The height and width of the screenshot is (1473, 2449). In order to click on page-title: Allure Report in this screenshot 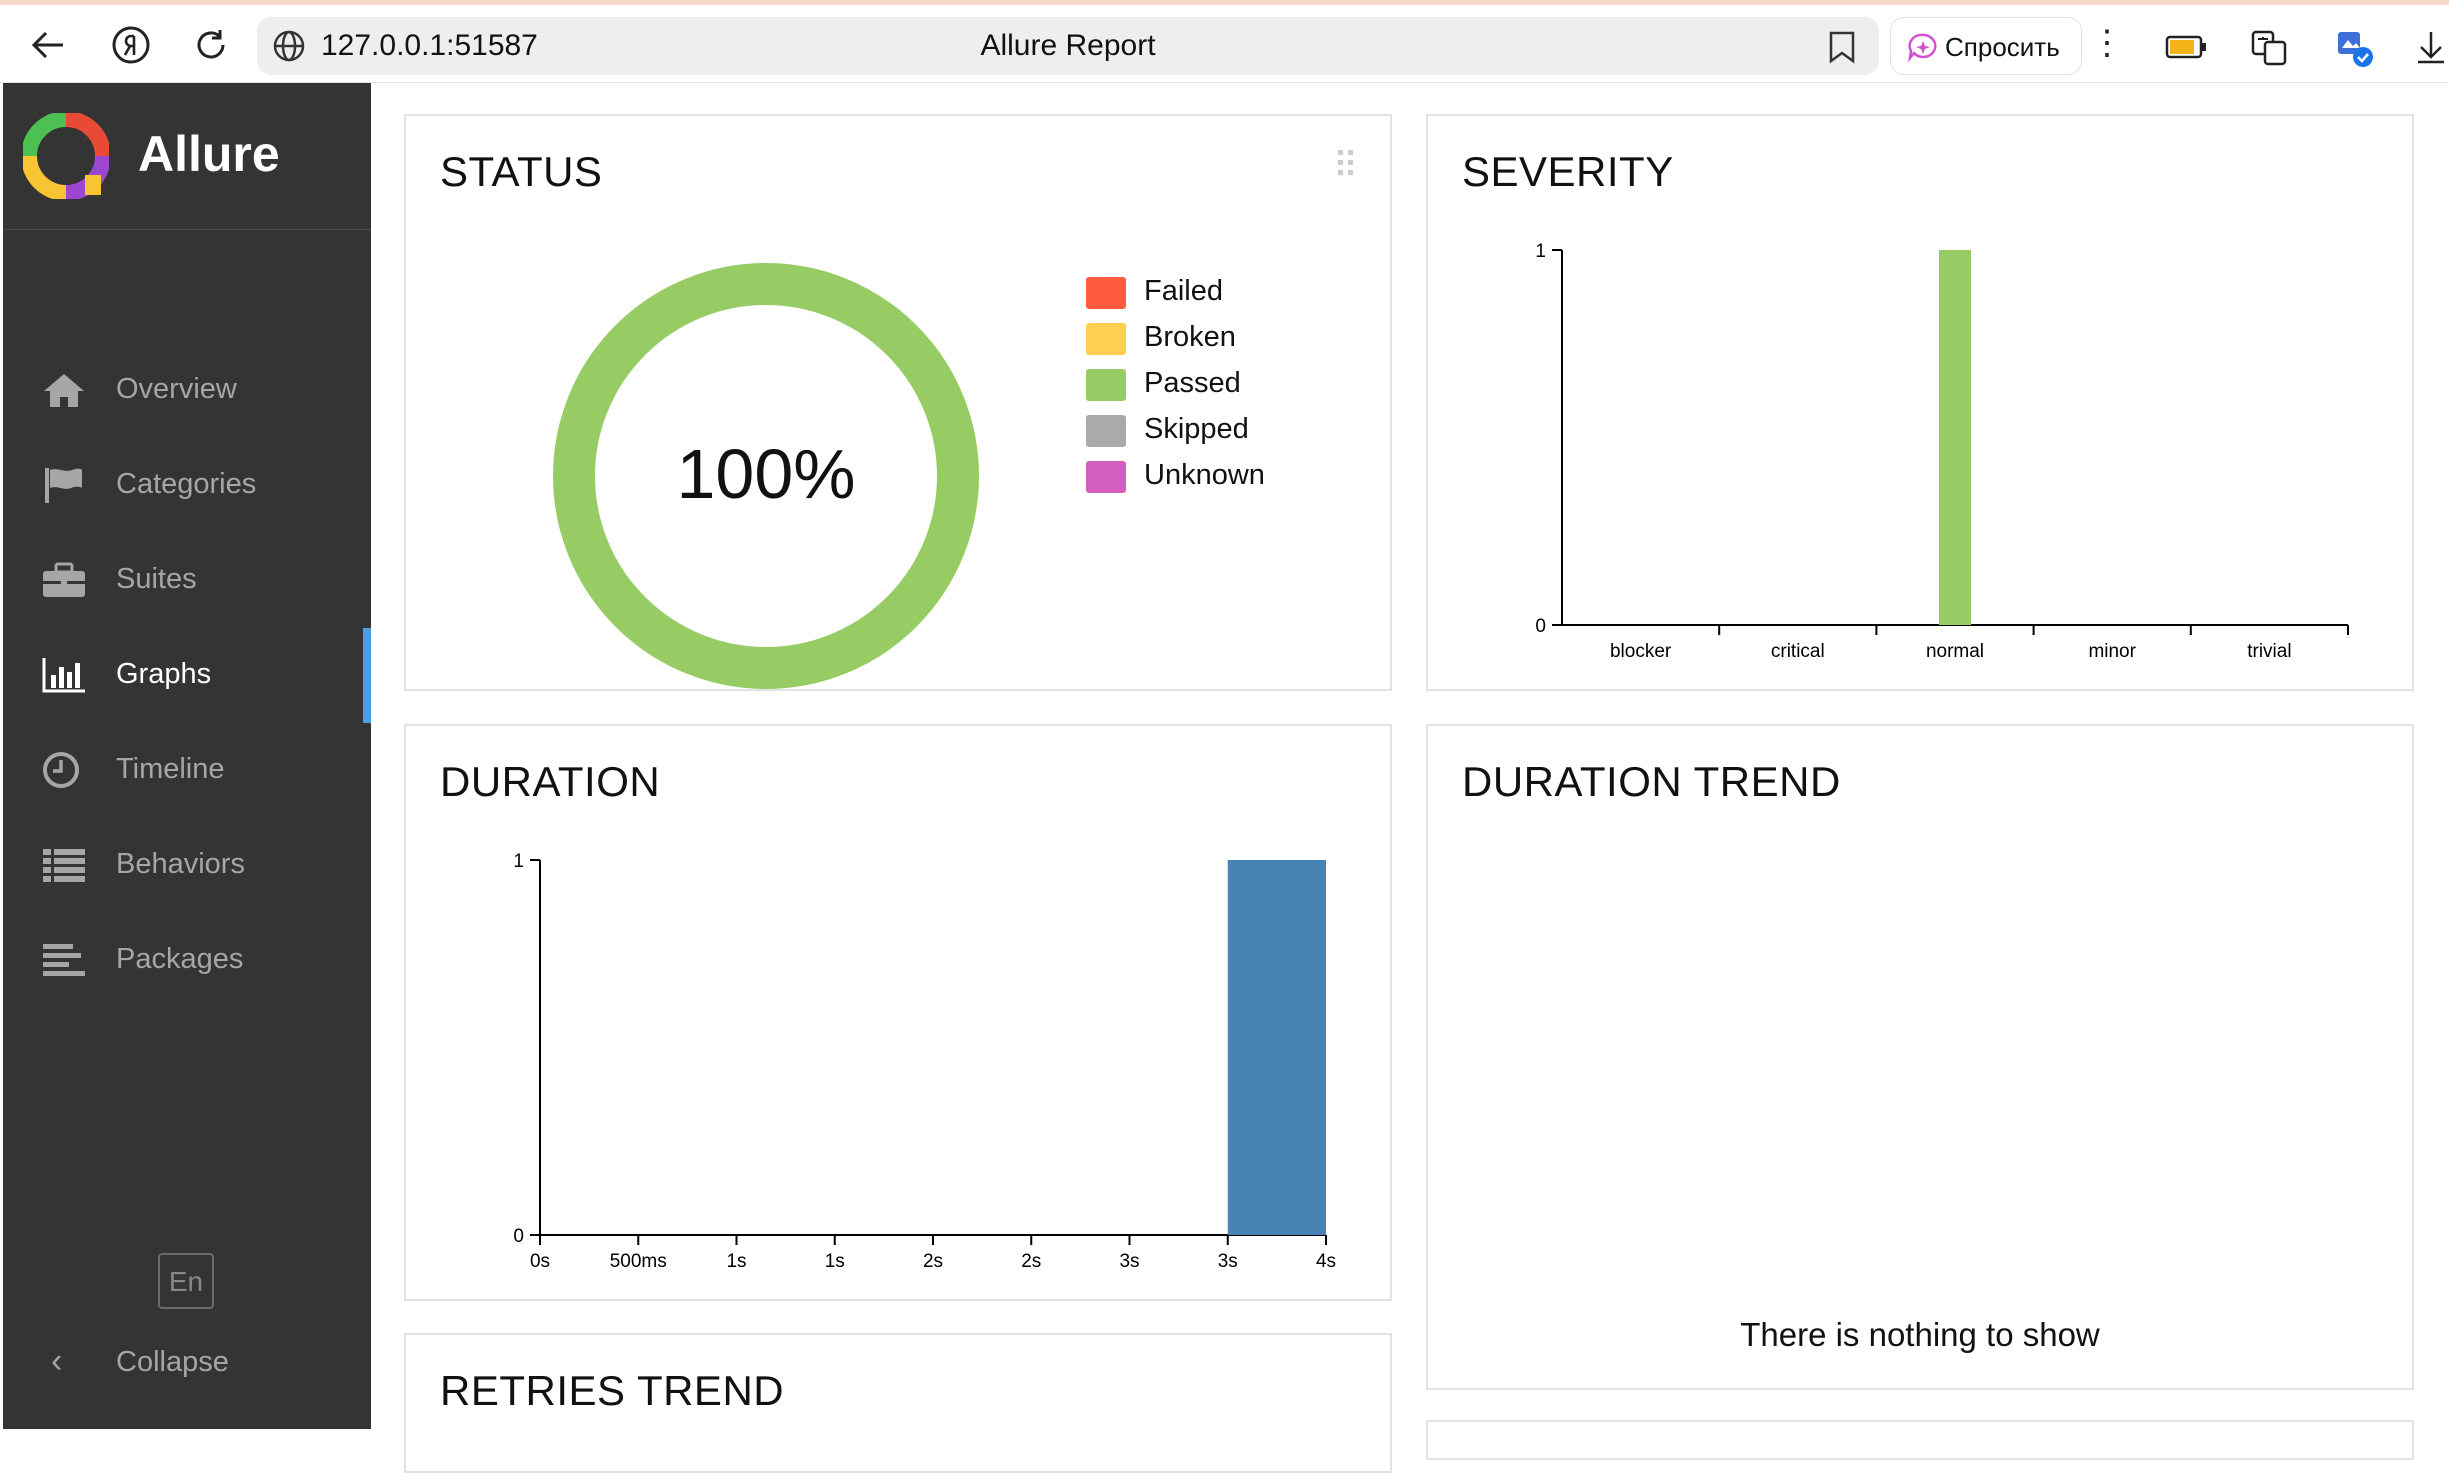, I will do `click(1068, 45)`.